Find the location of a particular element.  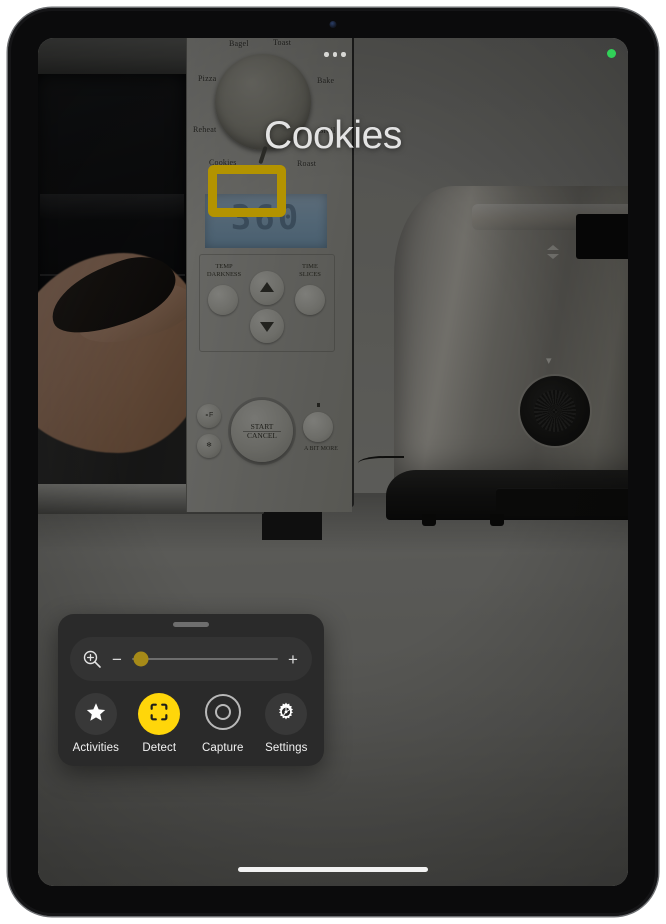

activities-button-circle is located at coordinates (95, 714).